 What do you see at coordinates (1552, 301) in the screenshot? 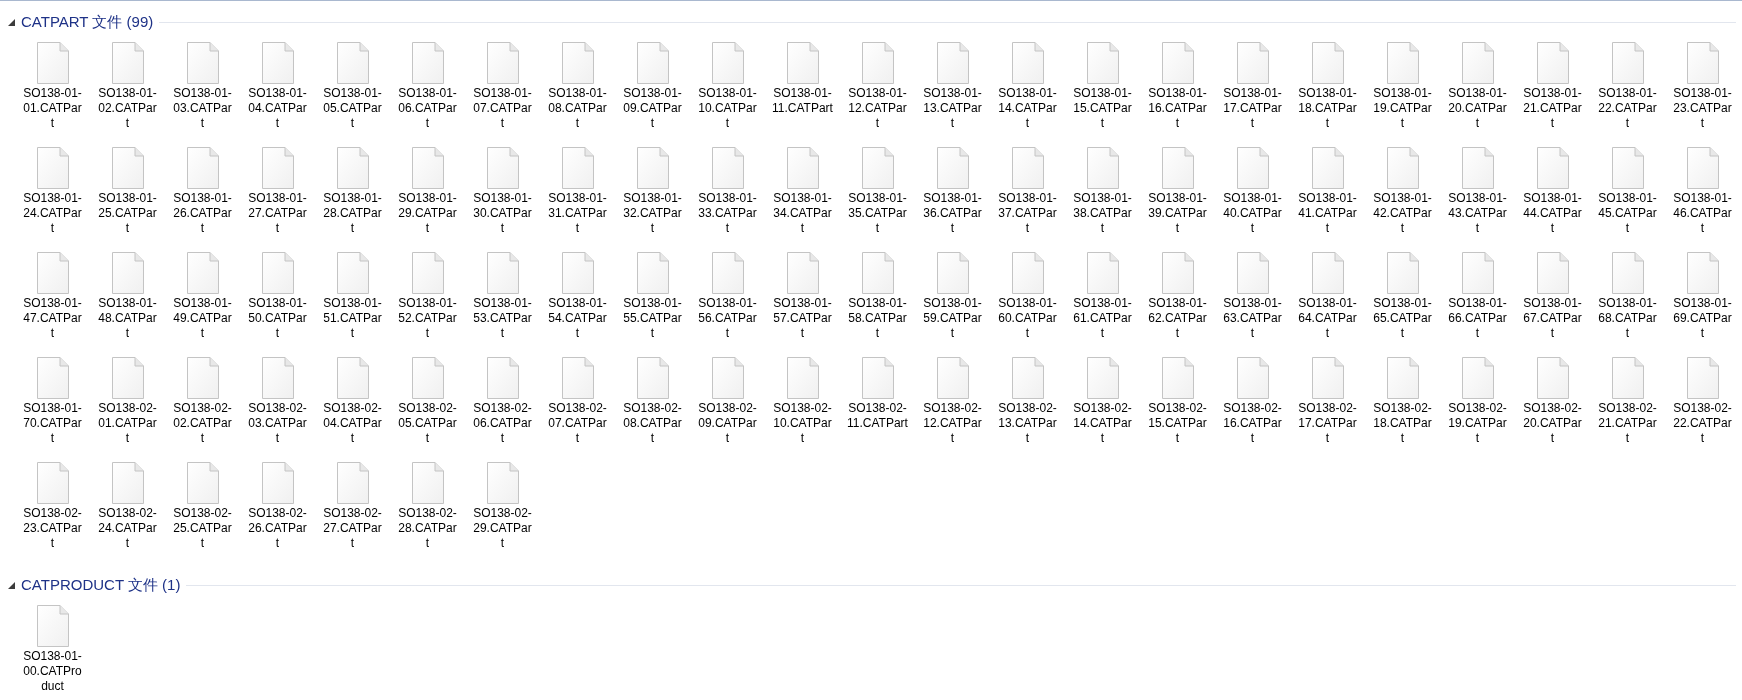
I see `file-item: SO138-01-67.CATPart` at bounding box center [1552, 301].